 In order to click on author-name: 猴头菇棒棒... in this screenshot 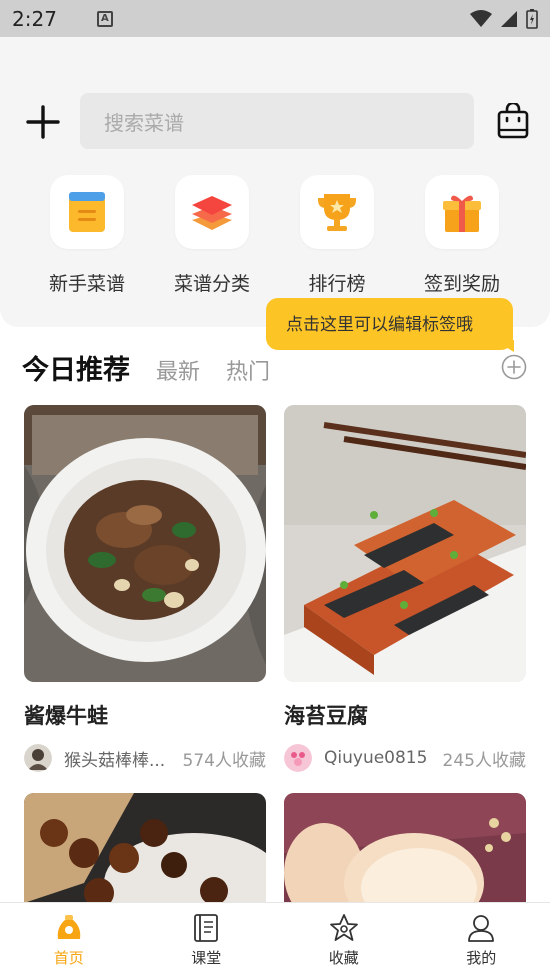, I will do `click(123, 758)`.